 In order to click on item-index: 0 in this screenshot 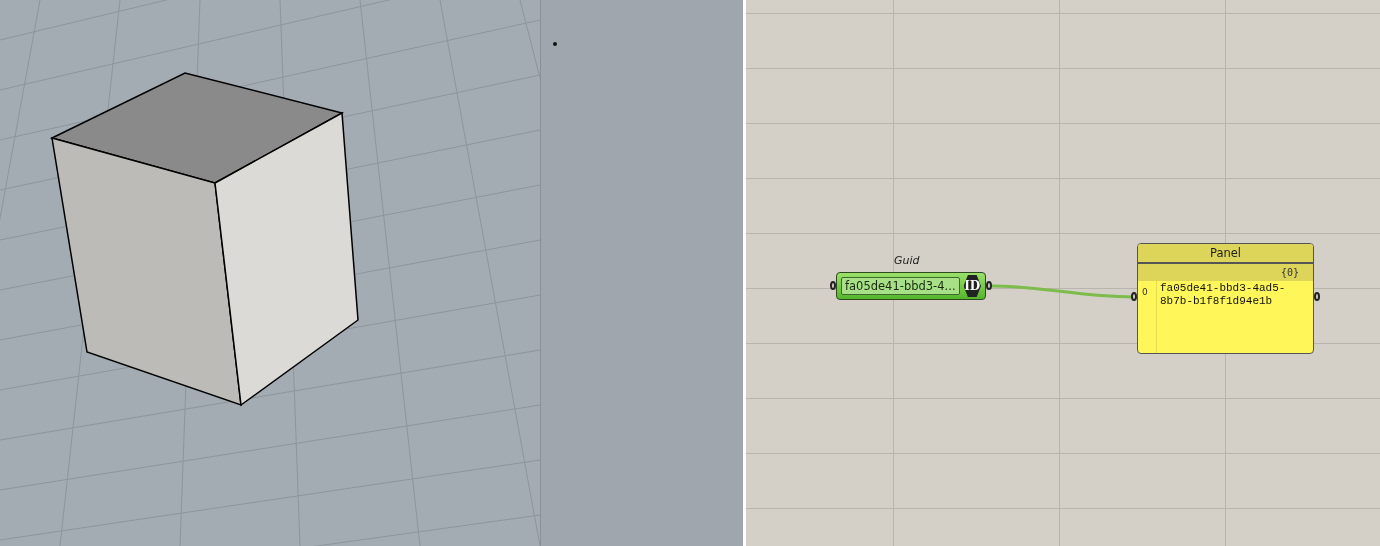, I will do `click(1147, 317)`.